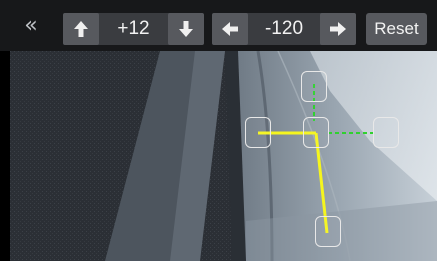  What do you see at coordinates (386, 132) in the screenshot?
I see `right-handle` at bounding box center [386, 132].